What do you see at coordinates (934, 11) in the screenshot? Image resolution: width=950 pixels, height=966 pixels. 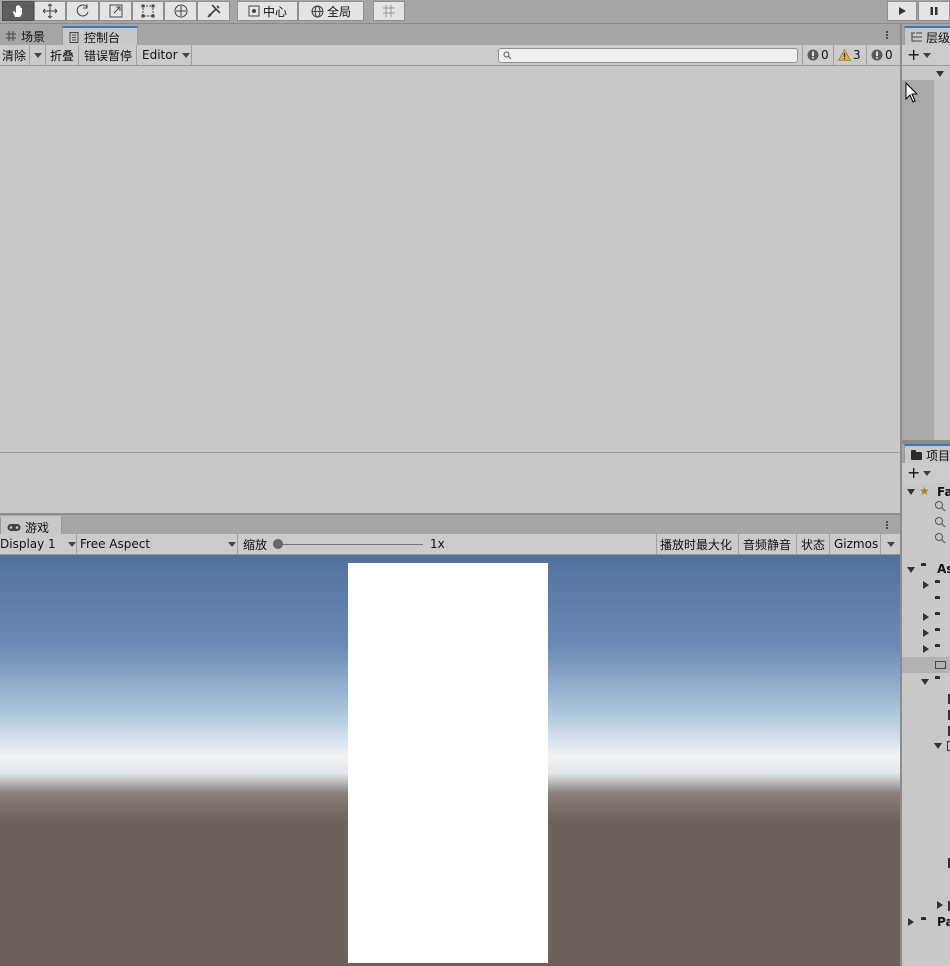 I see `pause-button` at bounding box center [934, 11].